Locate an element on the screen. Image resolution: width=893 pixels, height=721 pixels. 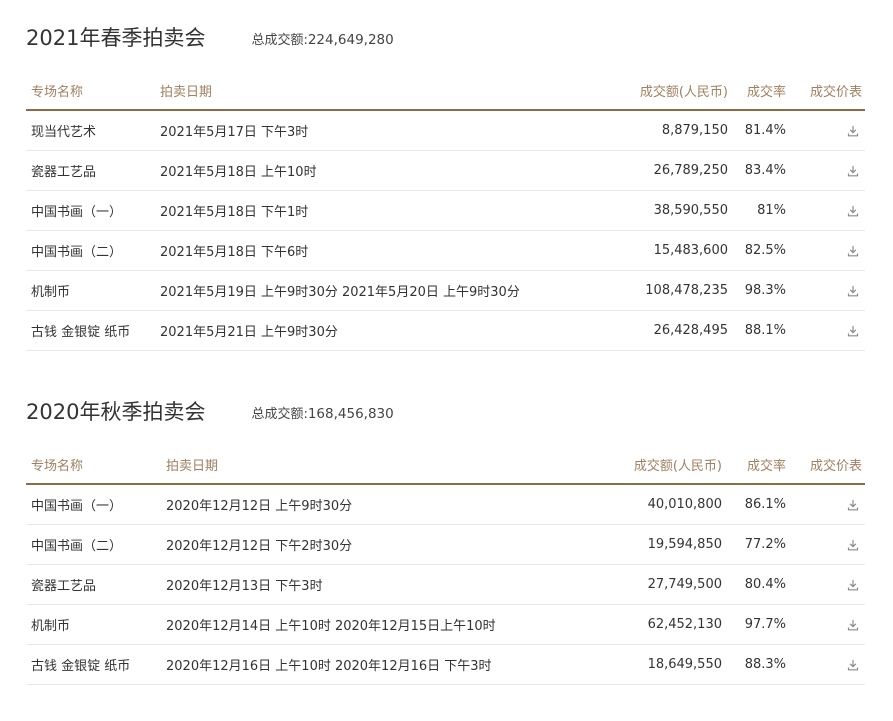
sell-through-rate: 98.3% is located at coordinates (758, 290).